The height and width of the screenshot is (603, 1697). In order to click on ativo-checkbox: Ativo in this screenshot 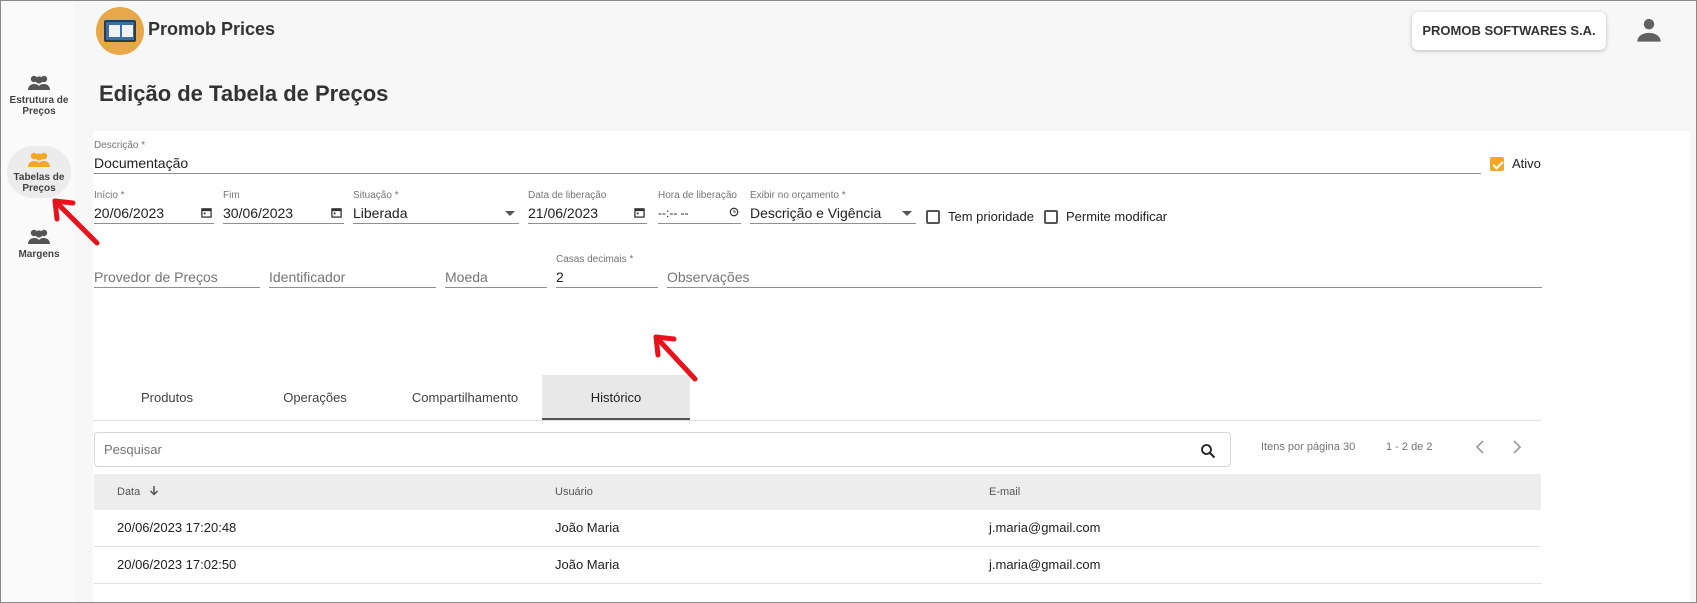, I will do `click(1515, 163)`.